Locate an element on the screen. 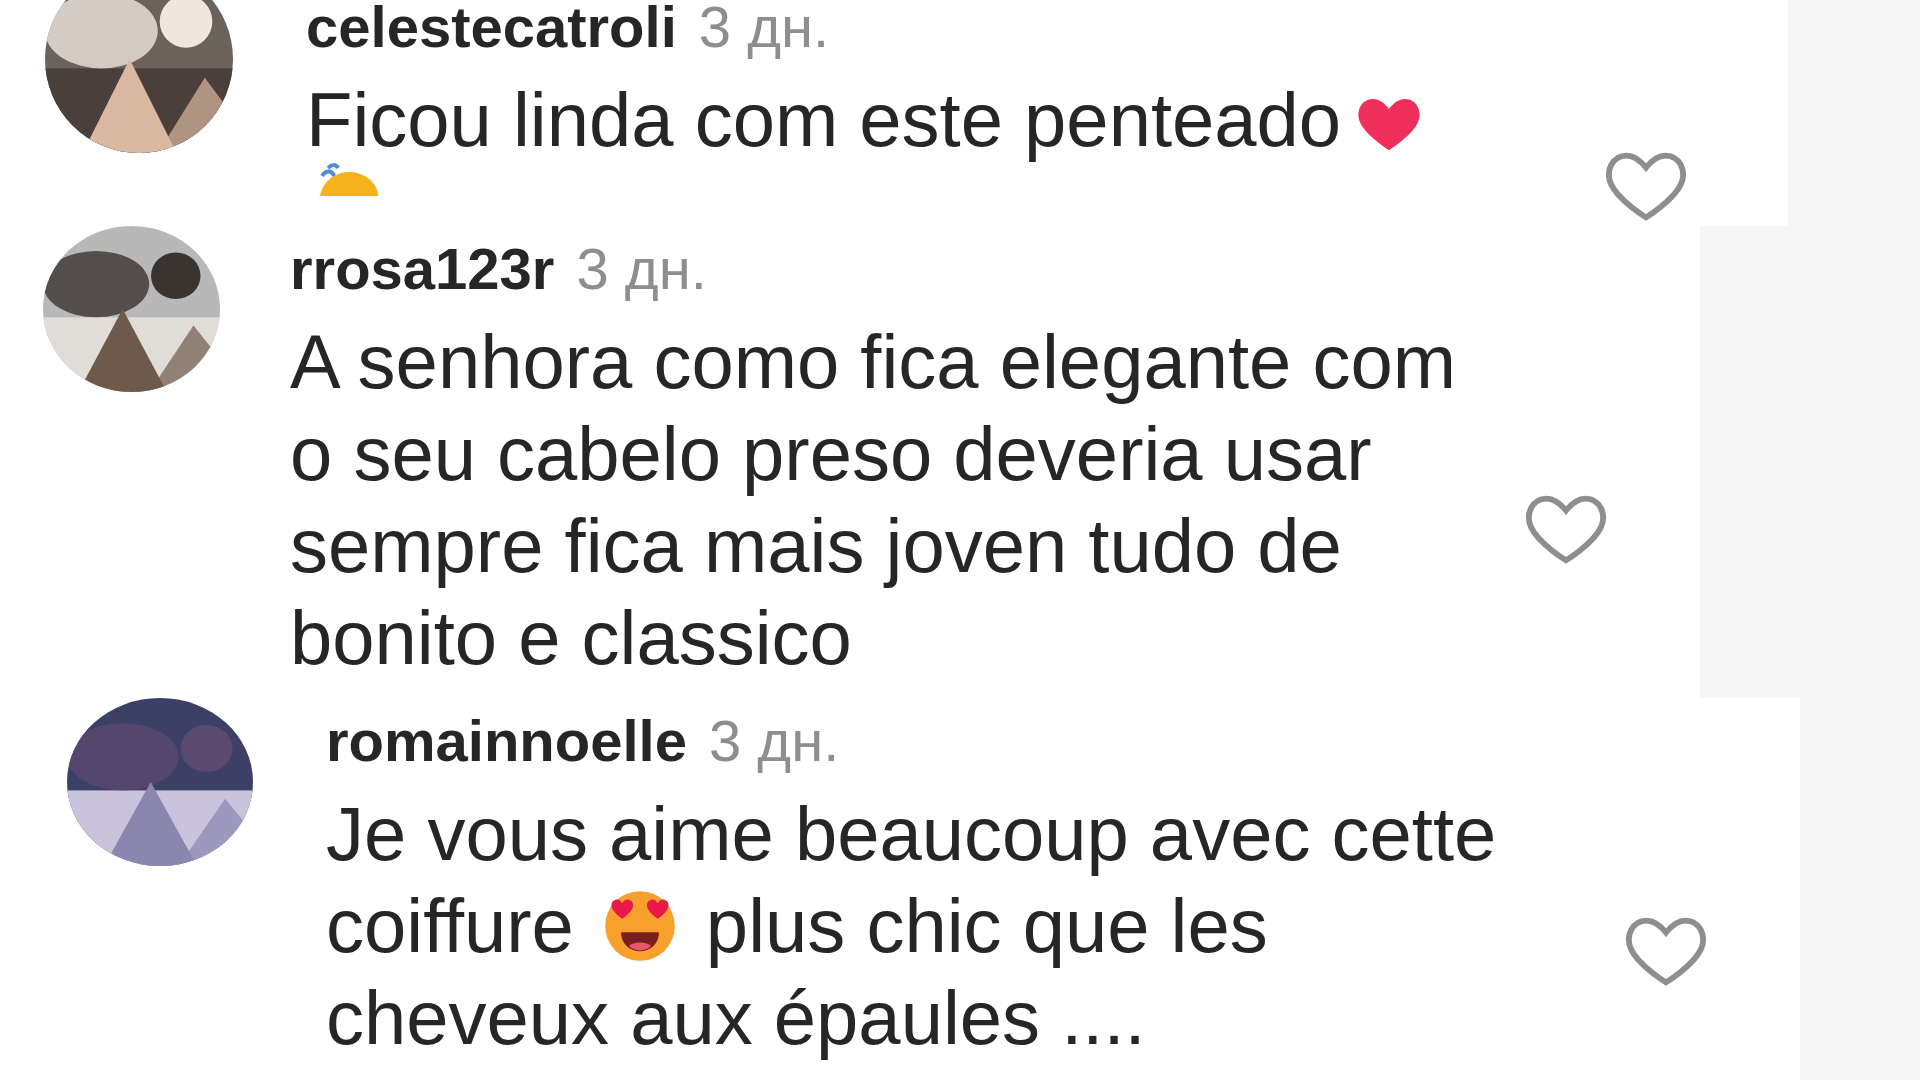 This screenshot has width=1920, height=1080. comment-text: o seu cabelo preso deveria usar is located at coordinates (831, 454).